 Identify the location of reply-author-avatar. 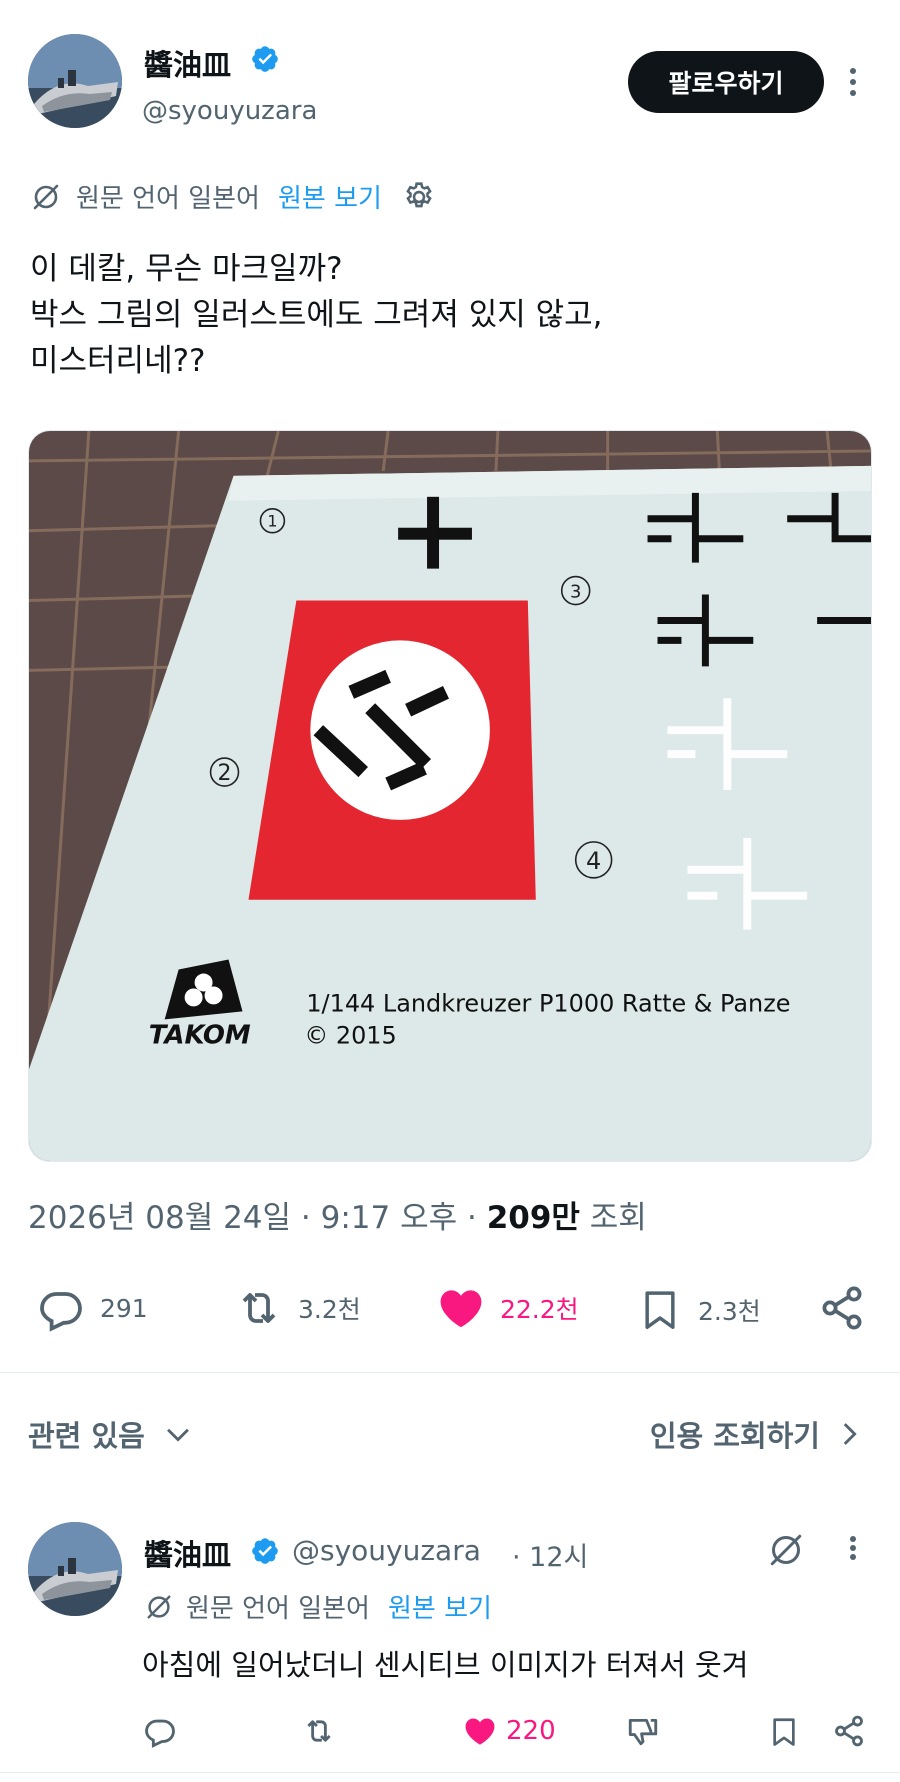
(75, 1569).